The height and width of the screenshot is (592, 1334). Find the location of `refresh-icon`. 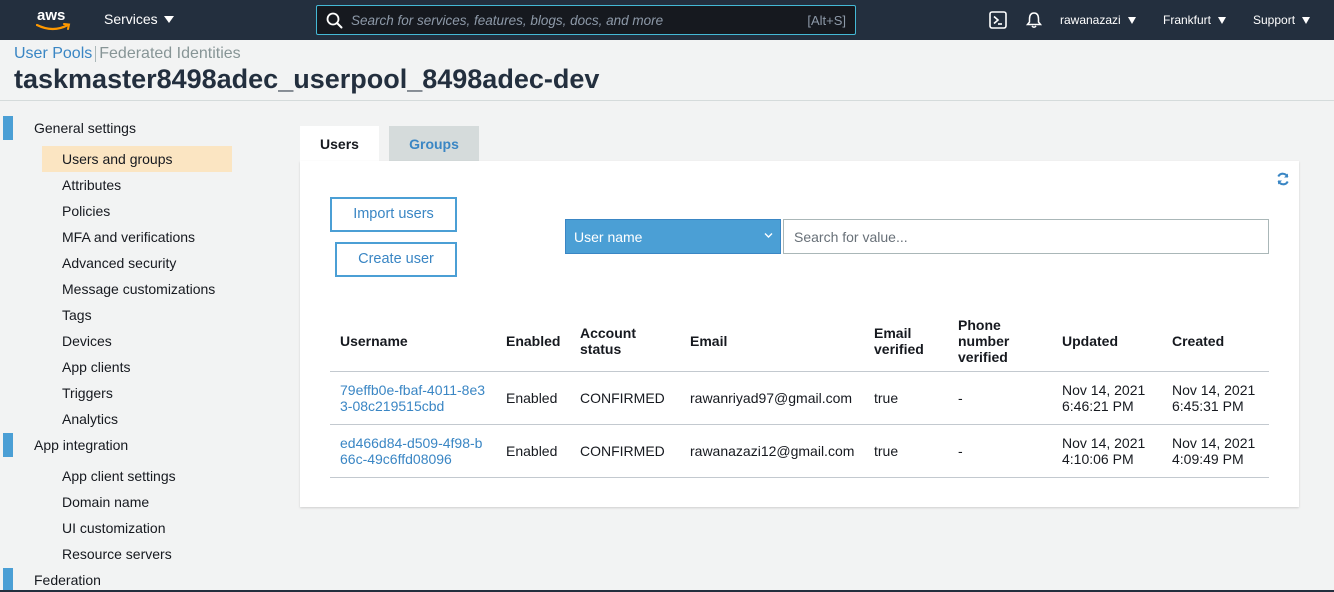

refresh-icon is located at coordinates (1283, 179).